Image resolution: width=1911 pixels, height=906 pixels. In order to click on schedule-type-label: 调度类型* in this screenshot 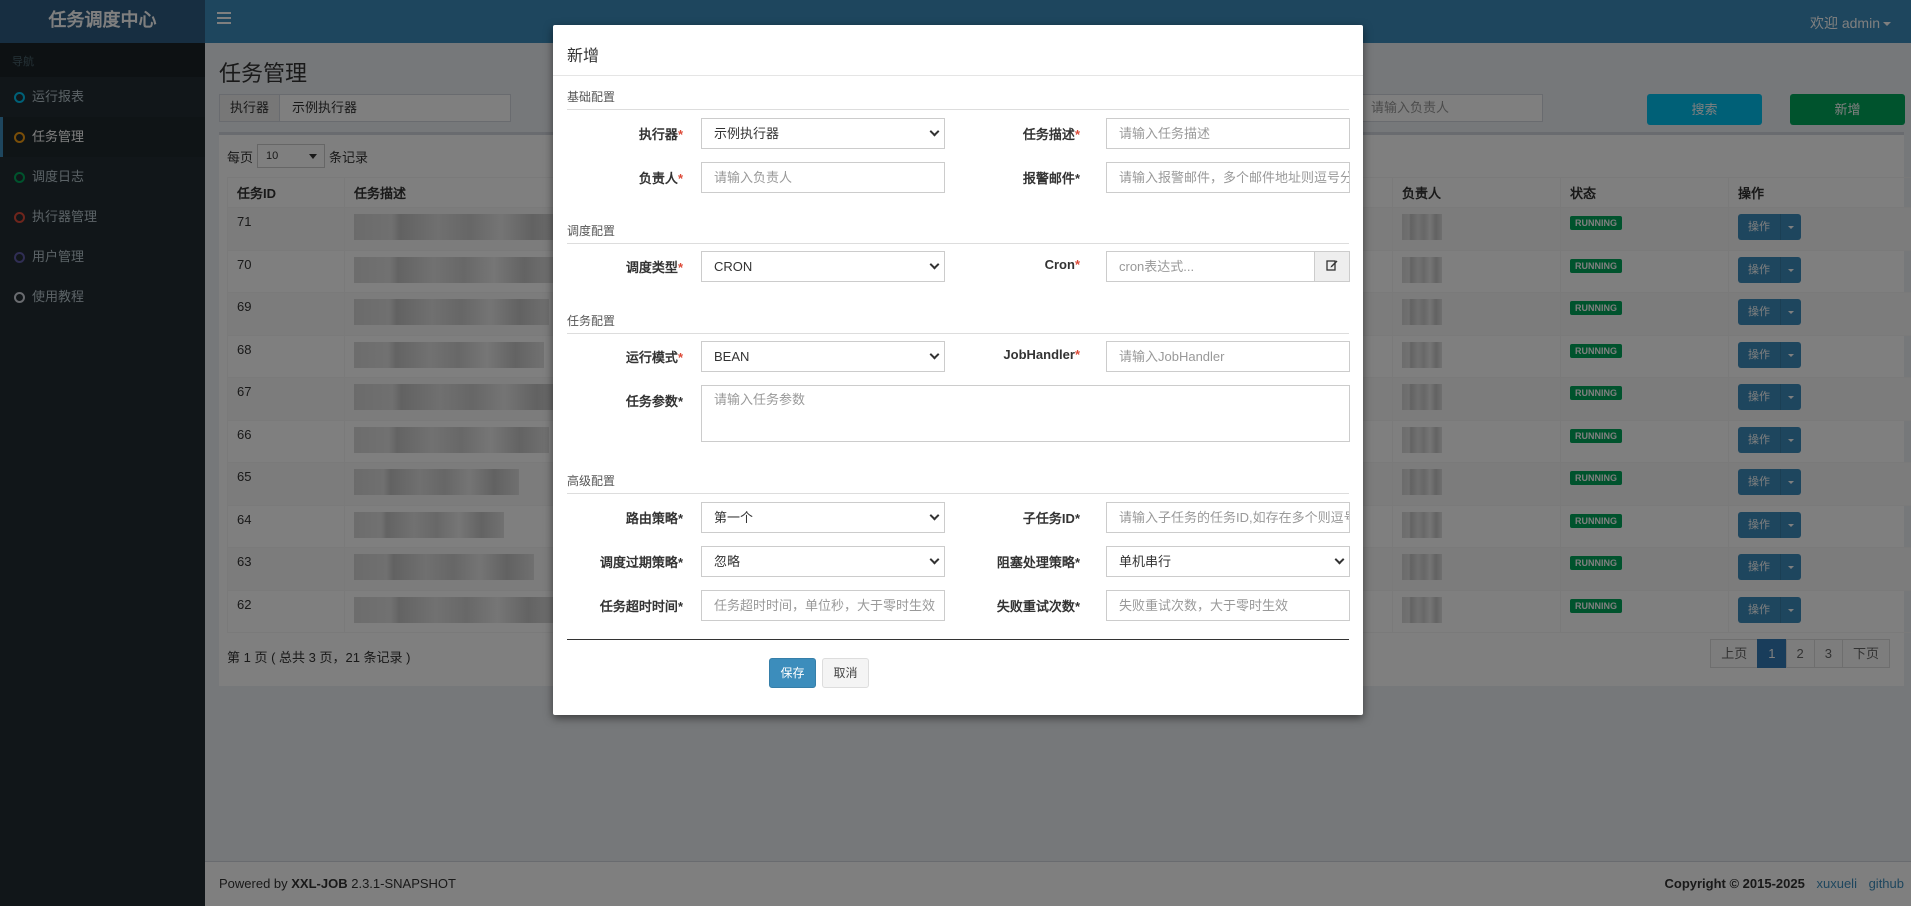, I will do `click(618, 266)`.